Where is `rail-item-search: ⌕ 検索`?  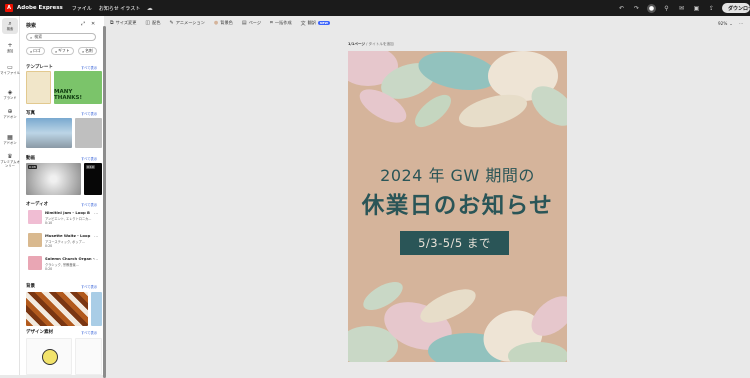 rail-item-search: ⌕ 検索 is located at coordinates (10, 26).